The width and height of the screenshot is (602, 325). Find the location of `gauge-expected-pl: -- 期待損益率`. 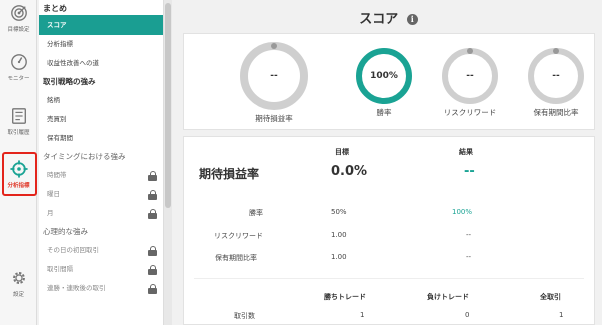

gauge-expected-pl: -- 期待損益率 is located at coordinates (274, 83).